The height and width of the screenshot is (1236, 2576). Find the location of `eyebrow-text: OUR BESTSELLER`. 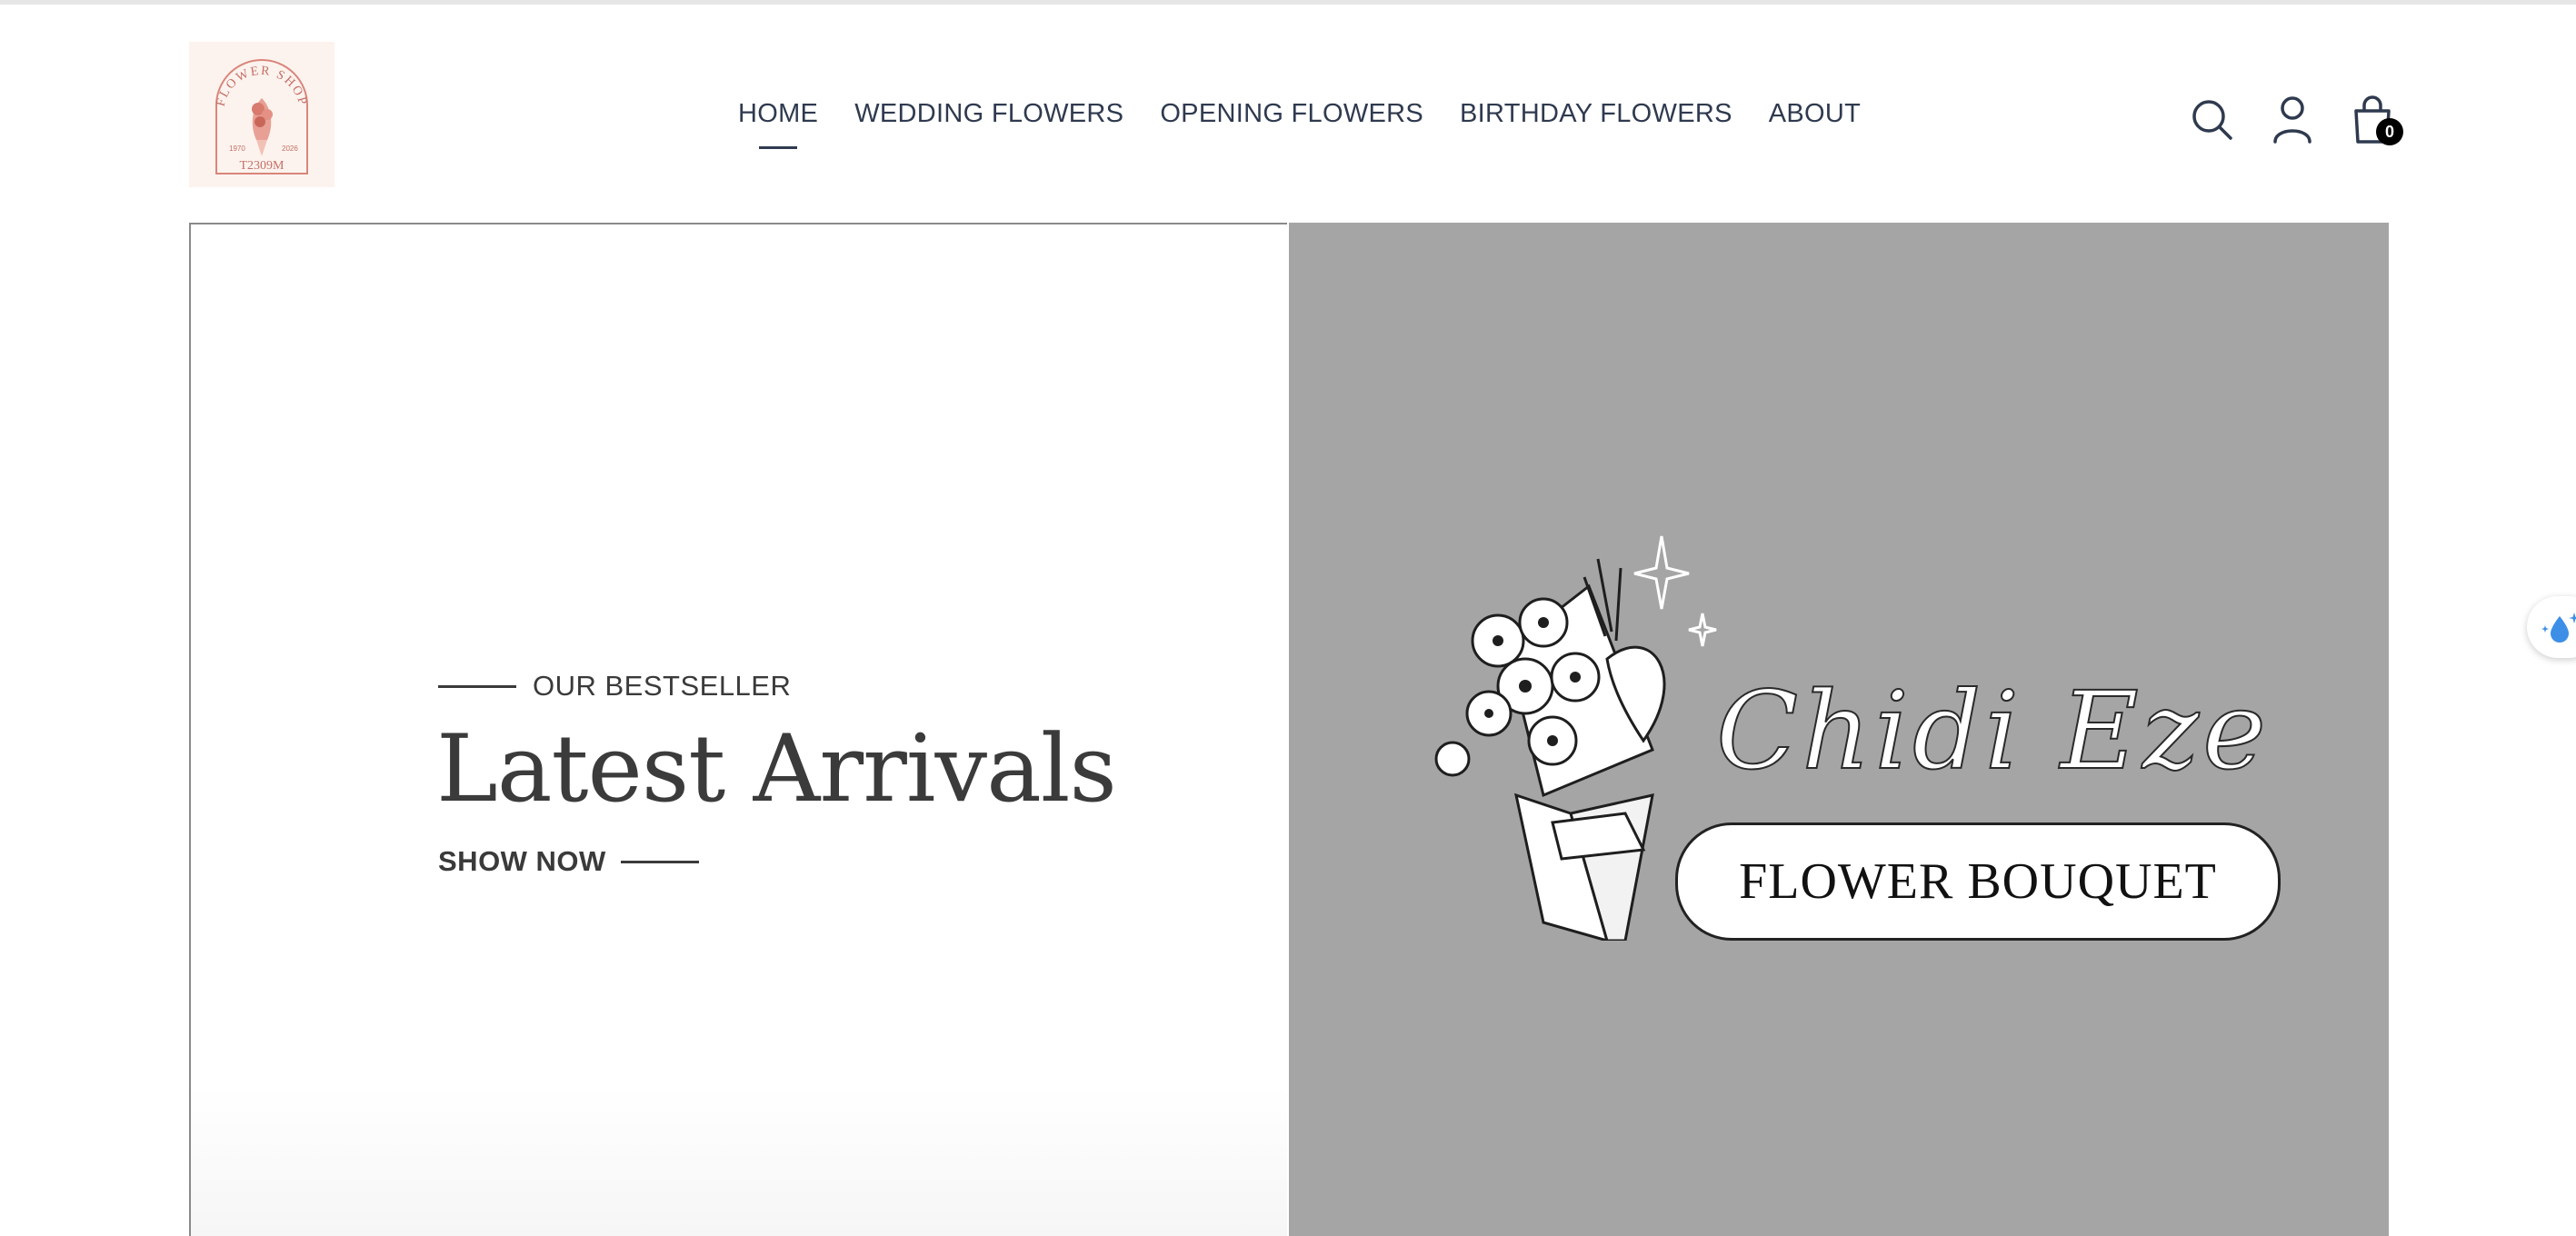

eyebrow-text: OUR BESTSELLER is located at coordinates (662, 686).